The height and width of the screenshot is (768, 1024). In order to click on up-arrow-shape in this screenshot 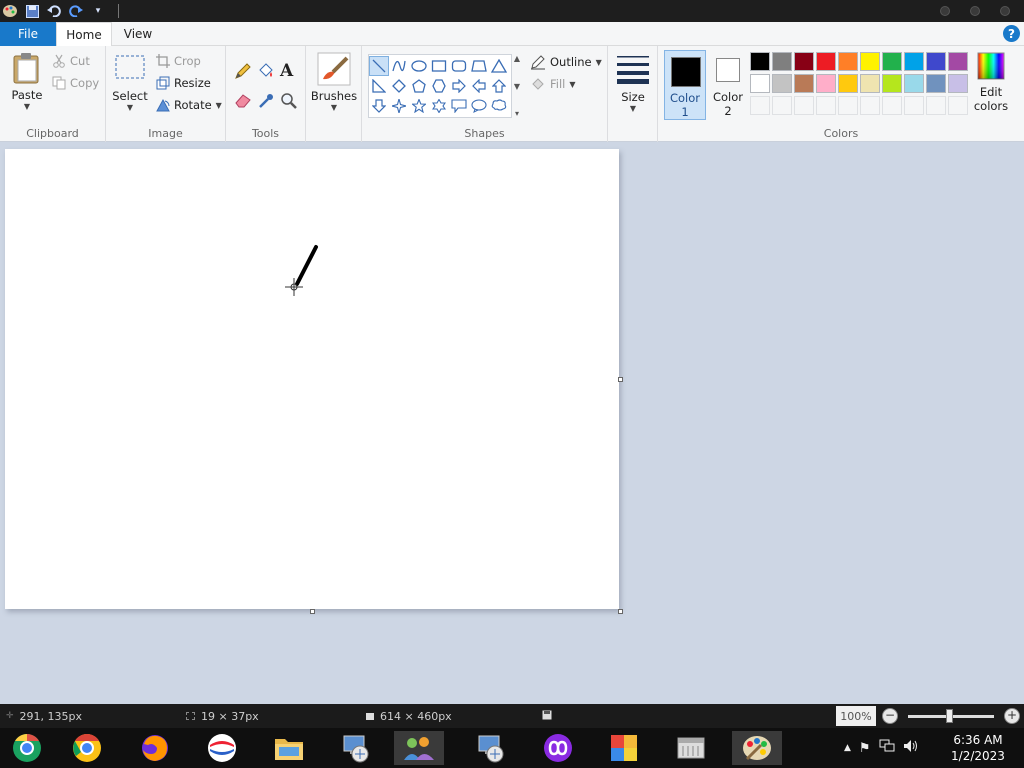, I will do `click(499, 86)`.